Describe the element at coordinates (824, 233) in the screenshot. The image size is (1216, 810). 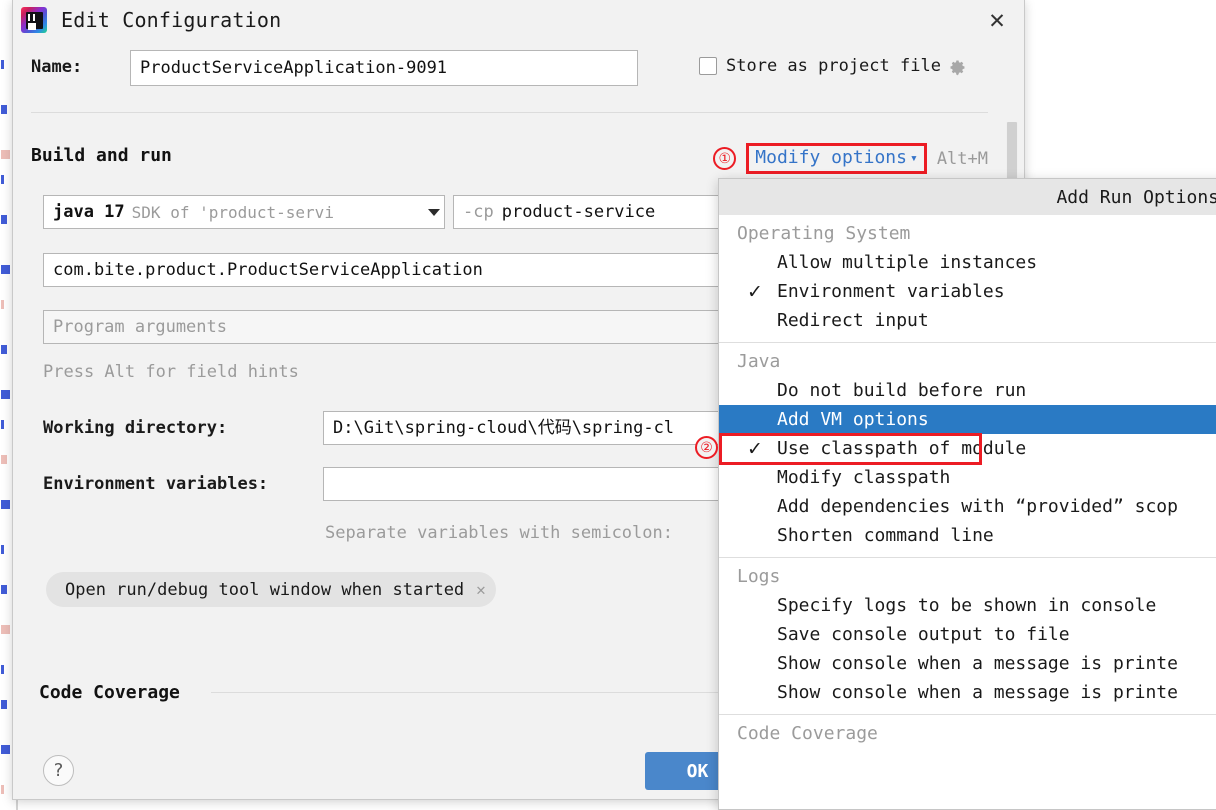
I see `menu-group-label: Operating System` at that location.